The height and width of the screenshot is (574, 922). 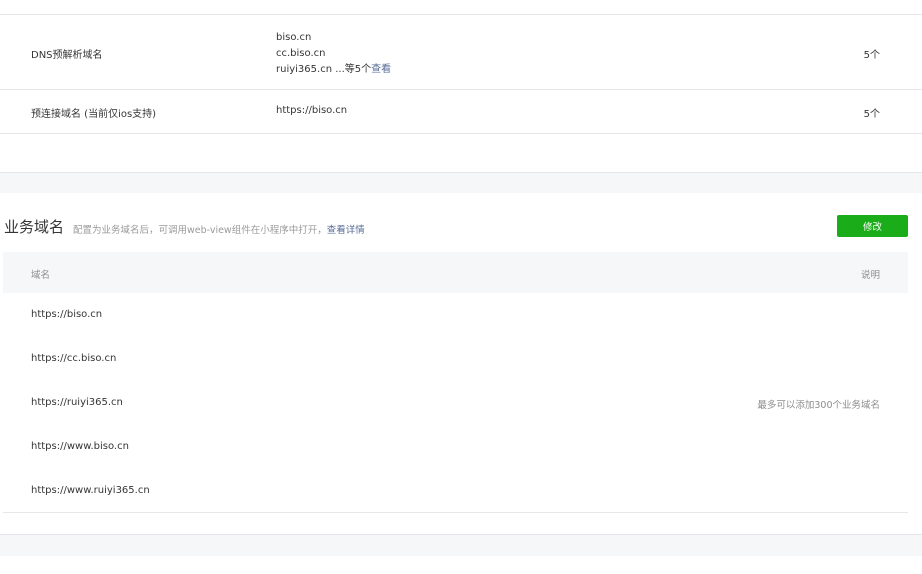 What do you see at coordinates (461, 112) in the screenshot?
I see `preconnect-row: 预连接域名 (当前仅ios支持) https://biso.cn 5个` at bounding box center [461, 112].